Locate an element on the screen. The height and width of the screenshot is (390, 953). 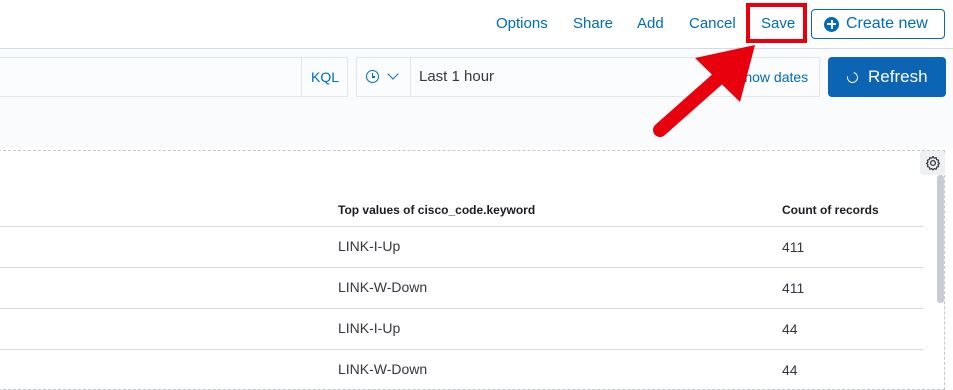
save-highlight-box is located at coordinates (776, 23).